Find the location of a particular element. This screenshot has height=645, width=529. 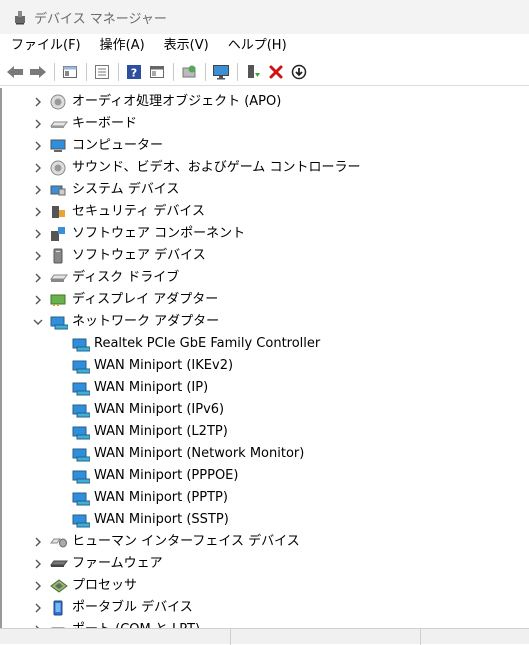

tree-item-label: ディスプレイ アダプター is located at coordinates (145, 299).